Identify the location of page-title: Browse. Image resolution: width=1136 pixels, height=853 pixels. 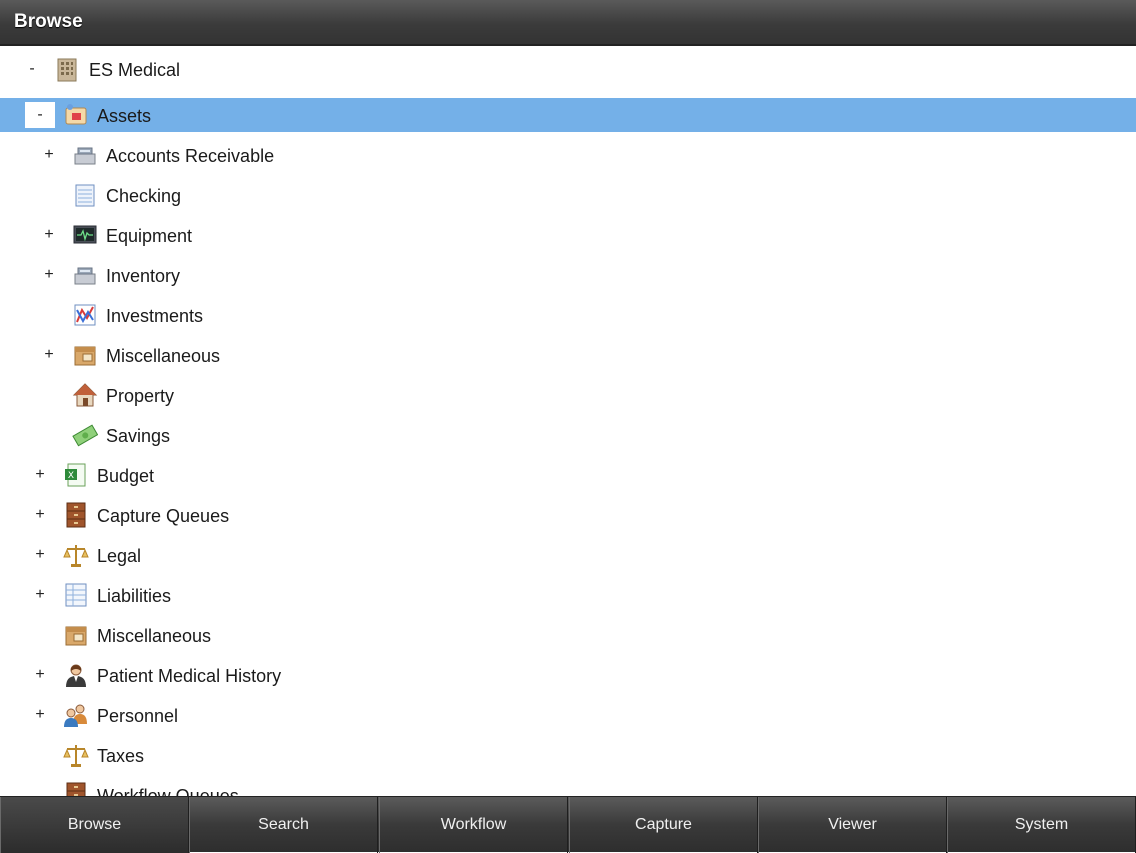
(48, 21).